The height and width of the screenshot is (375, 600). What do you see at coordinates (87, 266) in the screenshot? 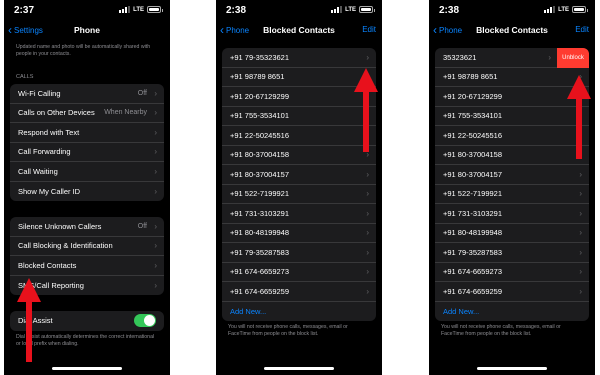
I see `row-blocked-contacts: Blocked Contacts ›` at bounding box center [87, 266].